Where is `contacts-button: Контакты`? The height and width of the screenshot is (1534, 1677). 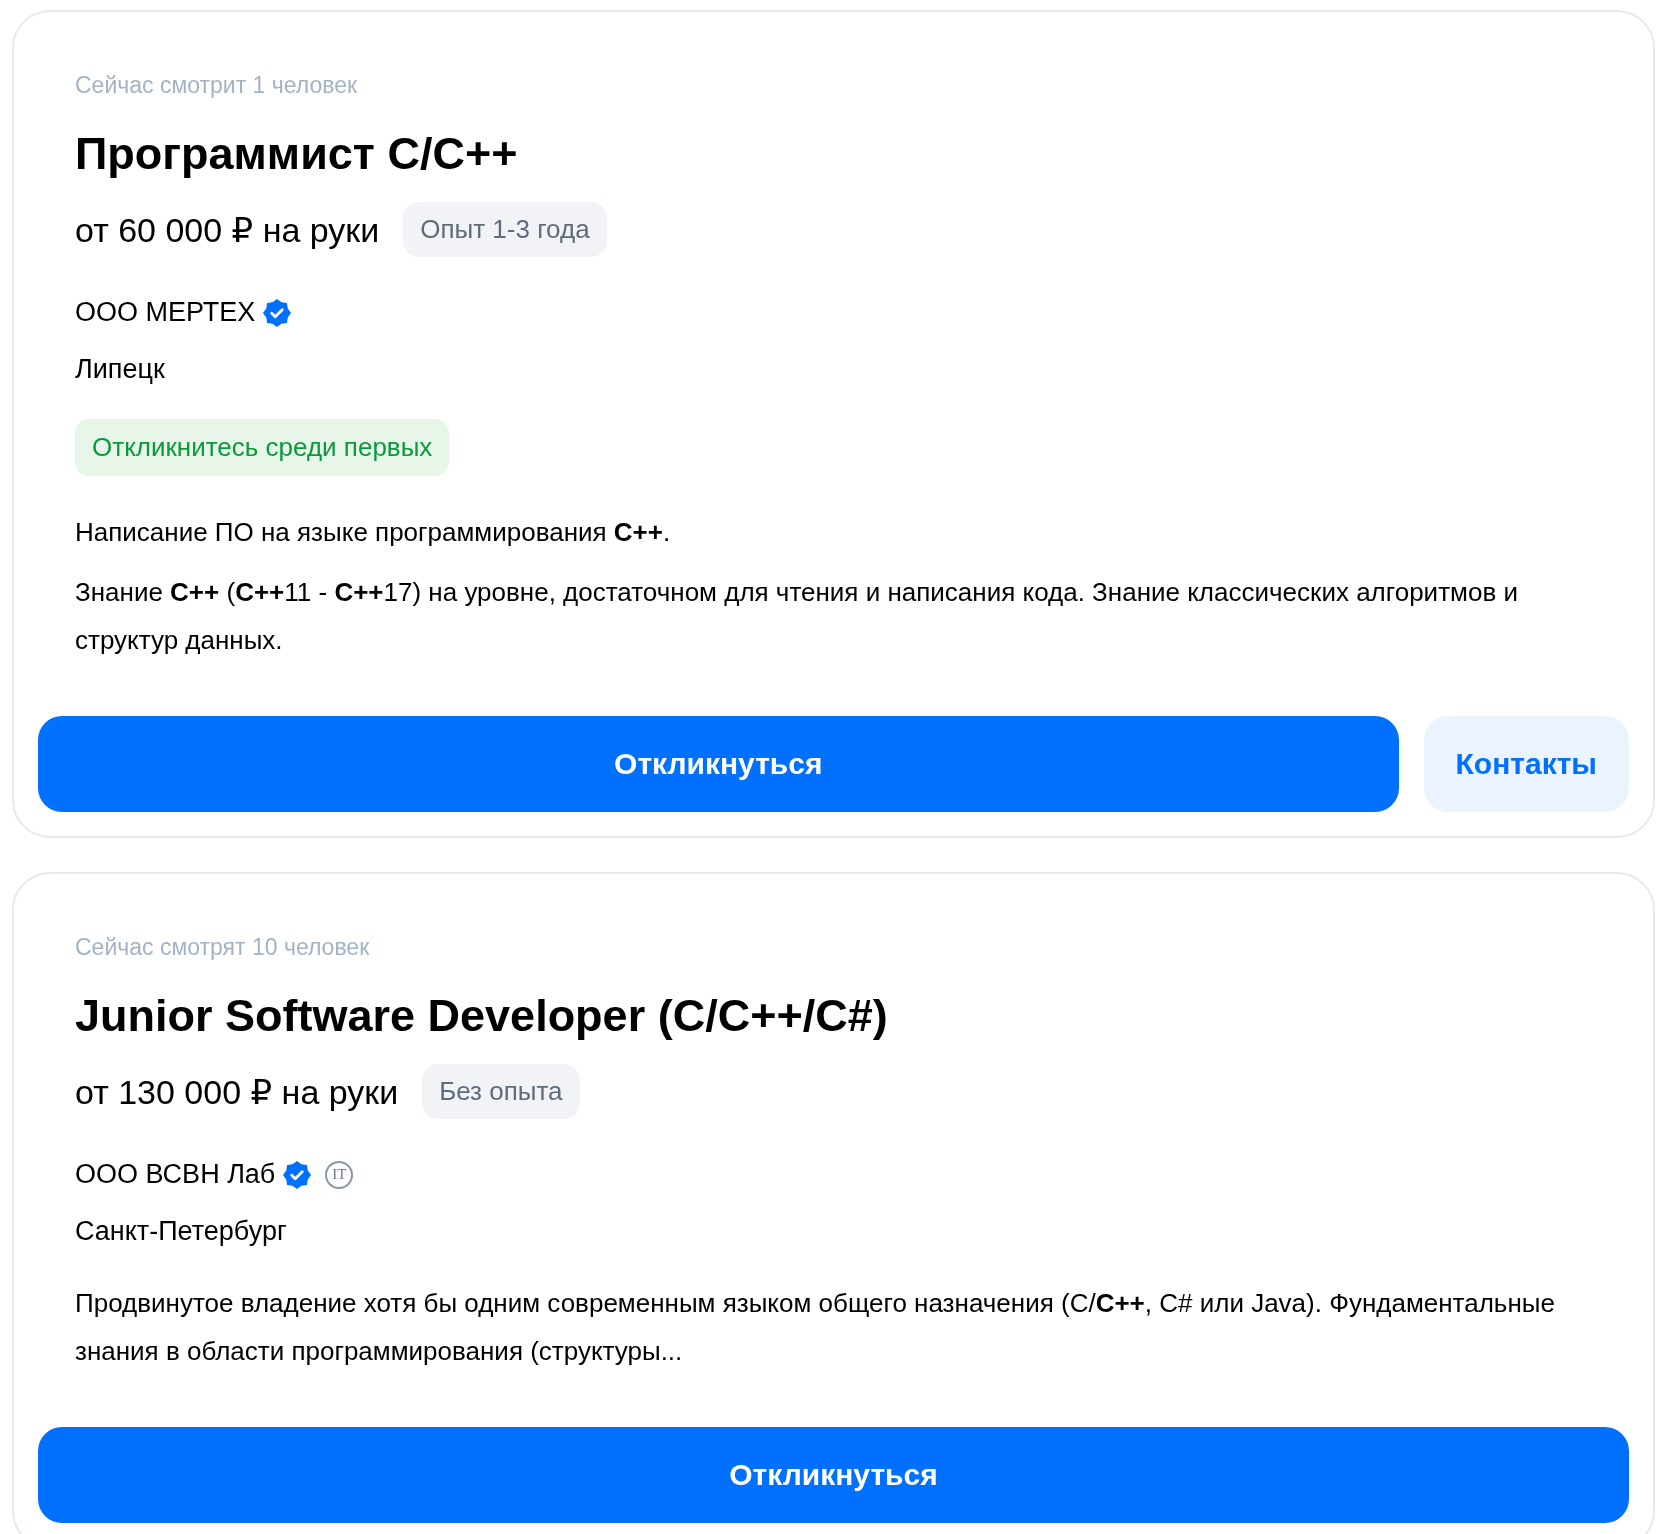 contacts-button: Контакты is located at coordinates (1526, 764).